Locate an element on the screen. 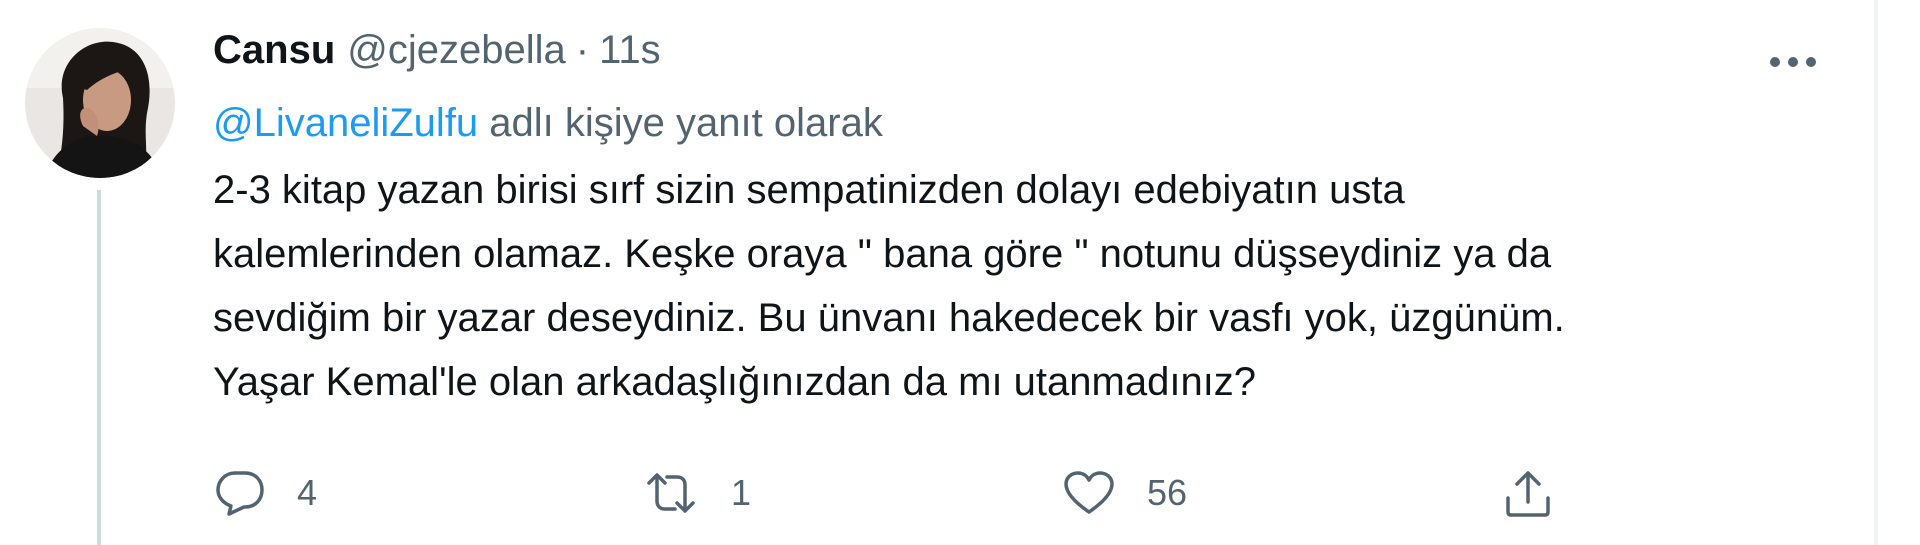 This screenshot has width=1920, height=545. more-dots-icon is located at coordinates (1793, 62).